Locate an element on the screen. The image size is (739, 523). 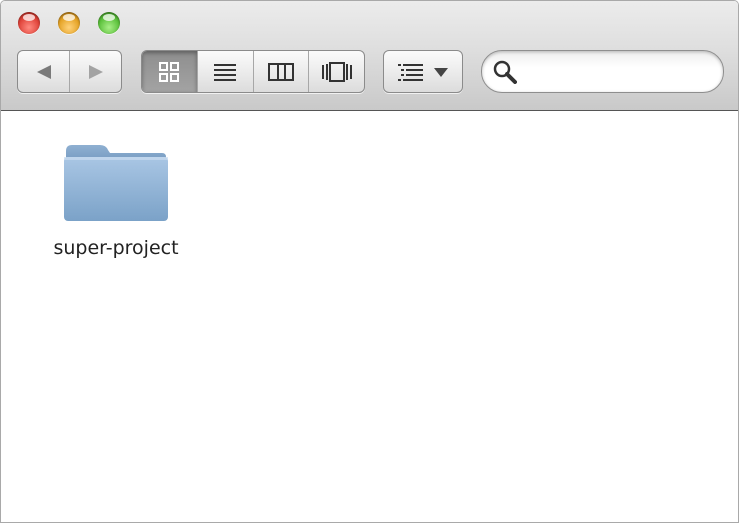
triangle-right-icon is located at coordinates (95, 71).